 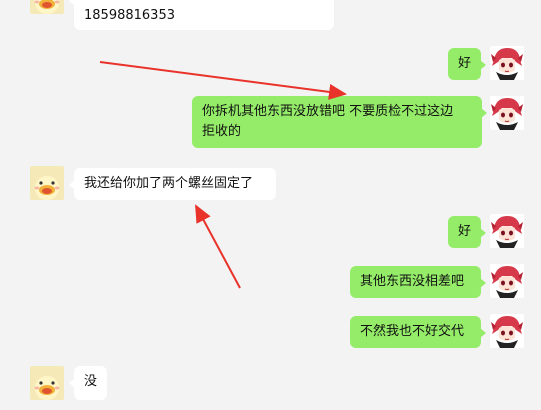 I want to click on incoming-message-bubble: 我还给你加了两个螺丝固定了, so click(x=172, y=184).